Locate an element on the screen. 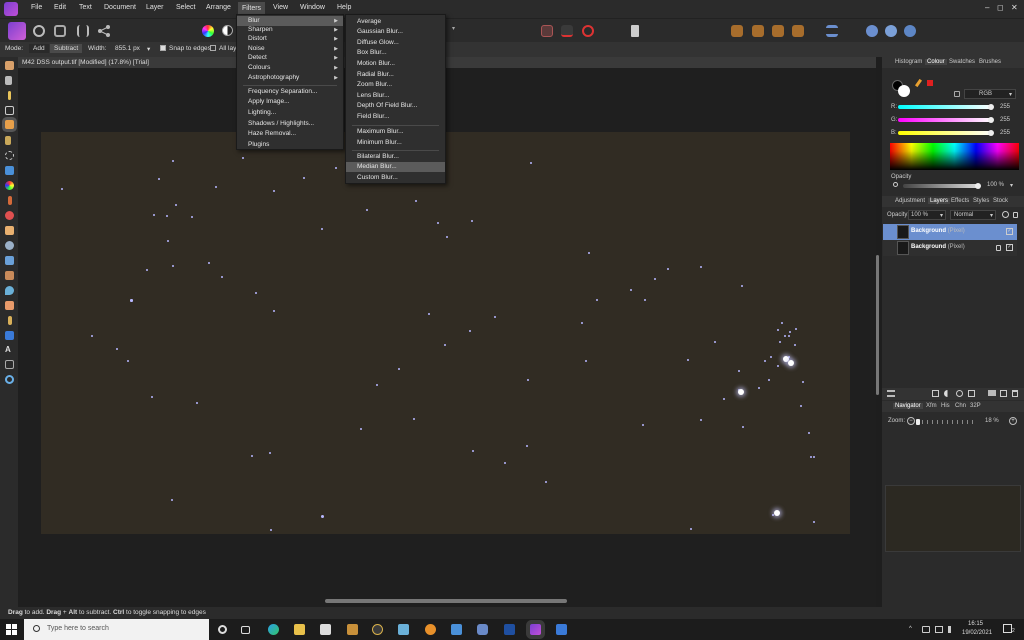  blue-slider is located at coordinates (946, 133).